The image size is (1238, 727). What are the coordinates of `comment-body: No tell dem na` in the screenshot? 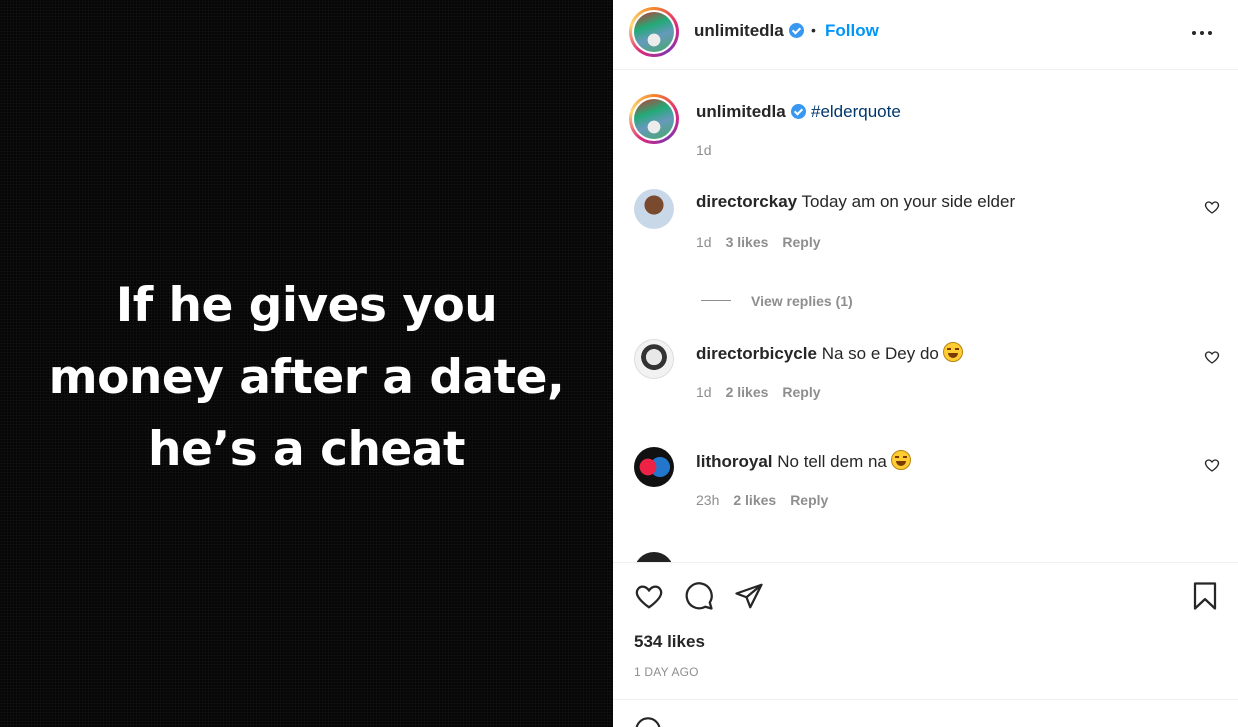 It's located at (832, 461).